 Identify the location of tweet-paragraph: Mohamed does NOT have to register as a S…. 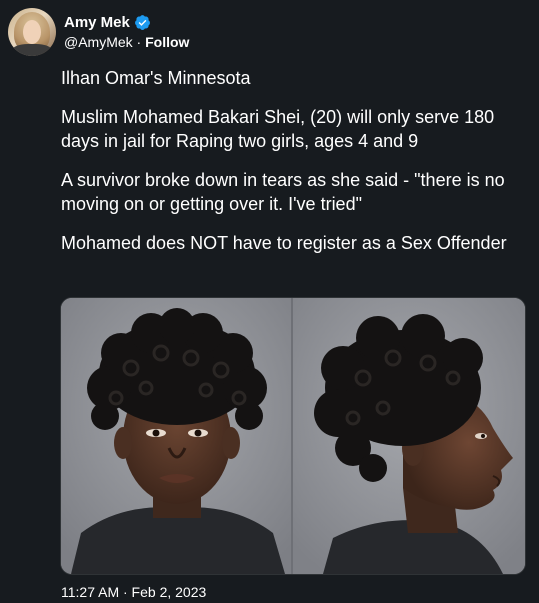
(284, 243).